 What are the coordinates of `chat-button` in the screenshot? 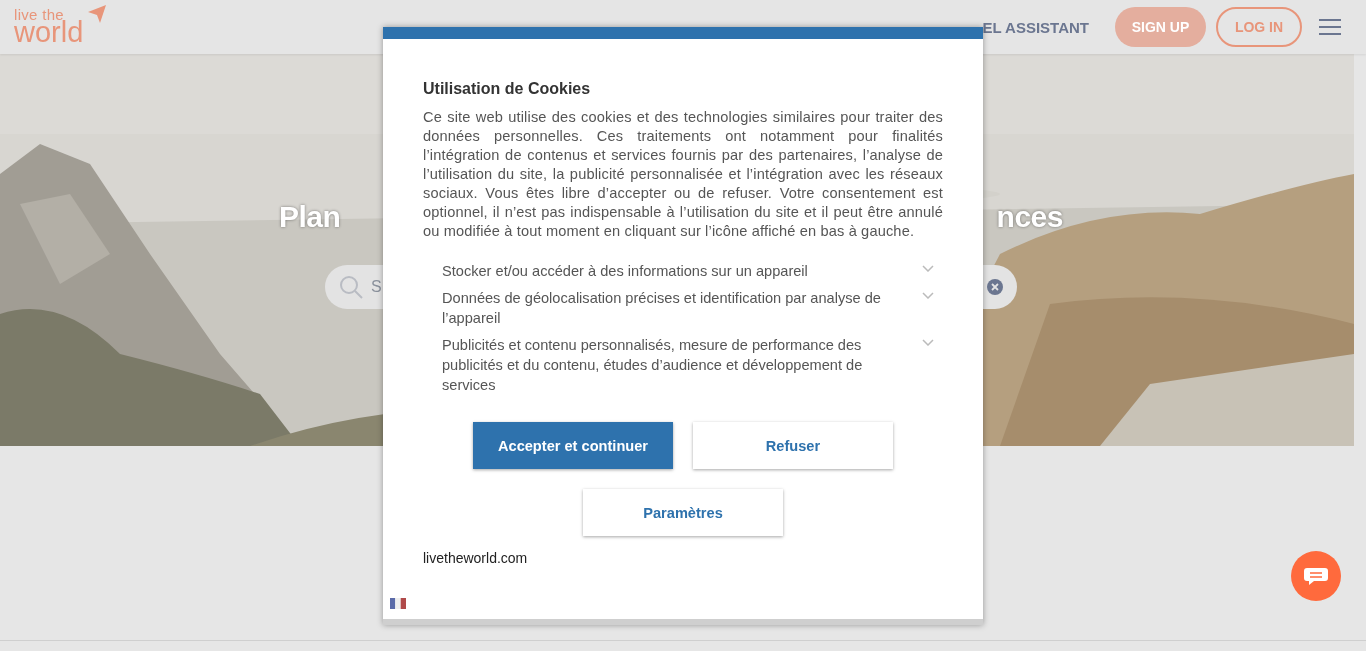 It's located at (1316, 576).